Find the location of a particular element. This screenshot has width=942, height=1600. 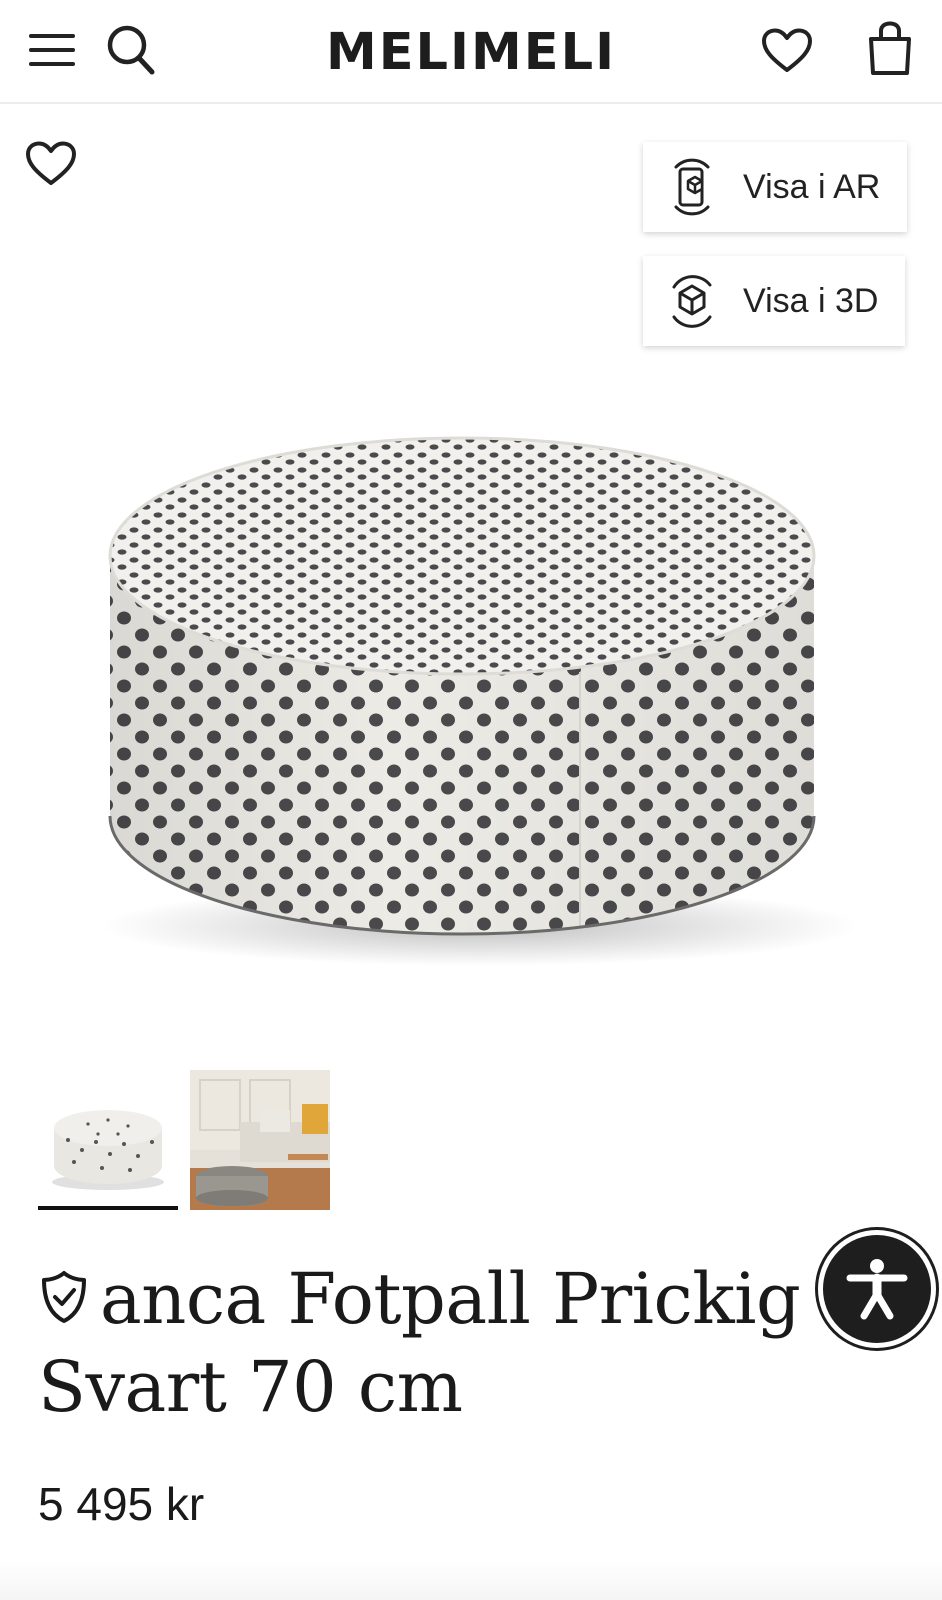

thumbnail-strip is located at coordinates (218, 1143).